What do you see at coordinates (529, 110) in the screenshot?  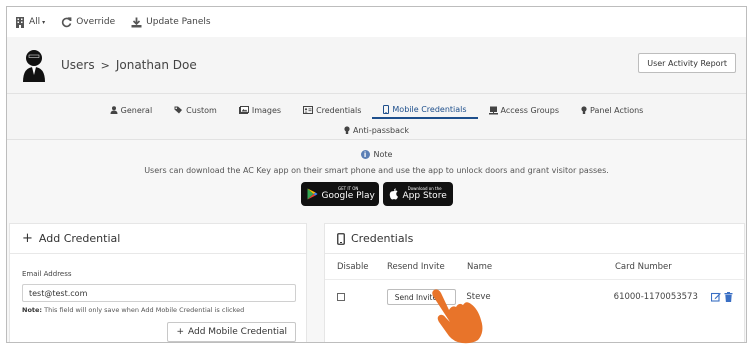 I see `tab-access-groups-label: Access Groups` at bounding box center [529, 110].